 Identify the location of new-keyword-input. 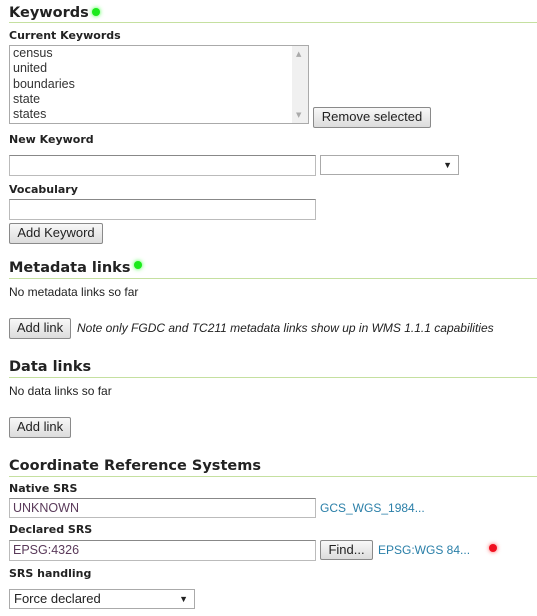
(162, 165).